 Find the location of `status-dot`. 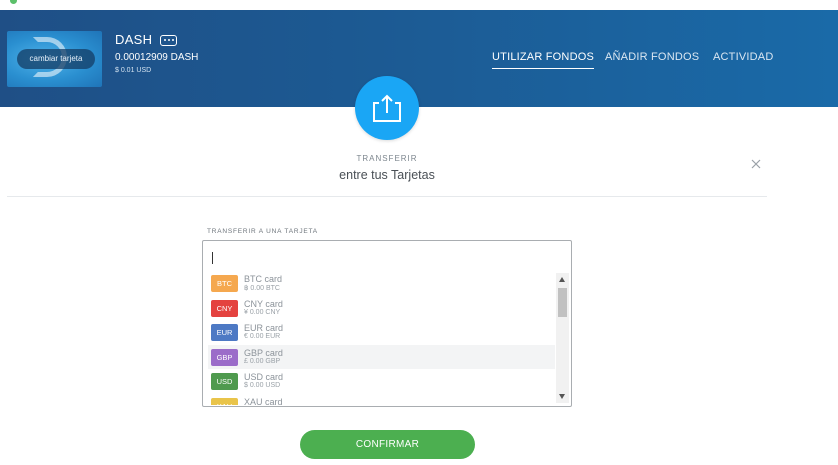

status-dot is located at coordinates (13, 2).